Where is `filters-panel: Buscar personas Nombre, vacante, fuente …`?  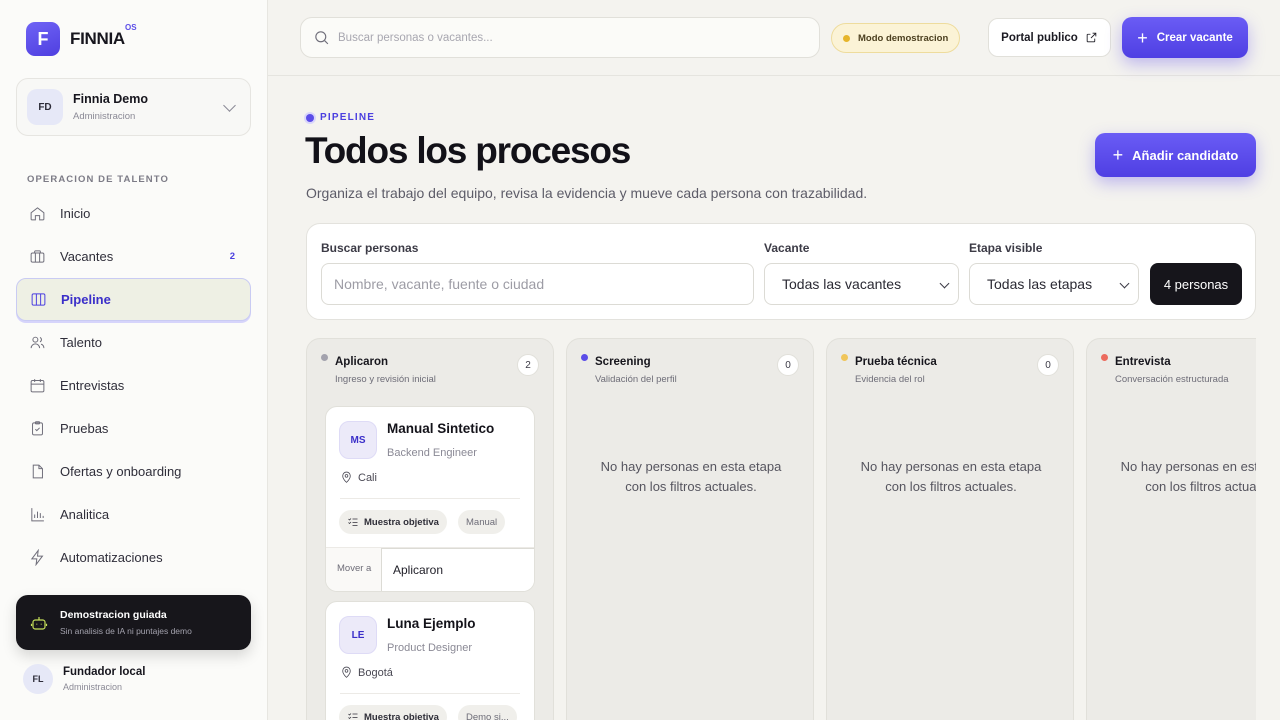 filters-panel: Buscar personas Nombre, vacante, fuente … is located at coordinates (781, 271).